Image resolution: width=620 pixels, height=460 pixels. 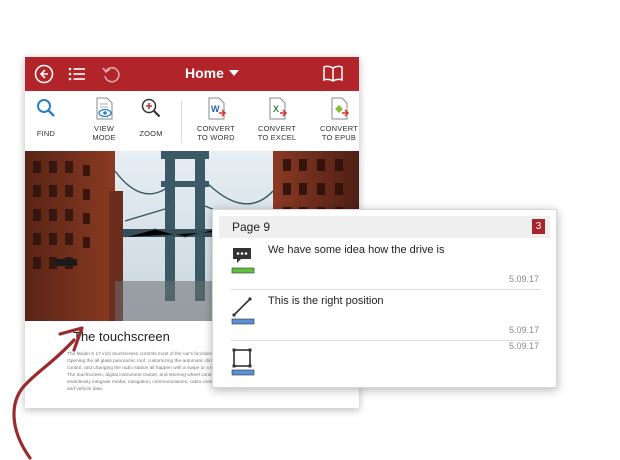 What do you see at coordinates (104, 128) in the screenshot?
I see `view-mode-label-1: VIEW` at bounding box center [104, 128].